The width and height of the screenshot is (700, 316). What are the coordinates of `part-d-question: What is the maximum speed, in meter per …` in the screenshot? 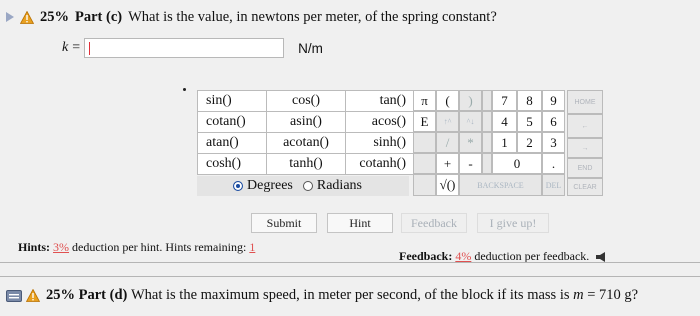 It's located at (350, 295).